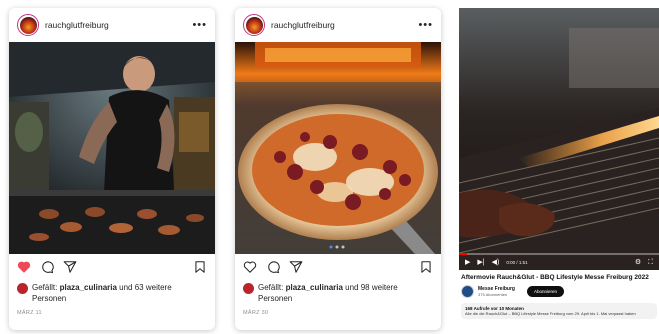 This screenshot has width=659, height=334. What do you see at coordinates (517, 262) in the screenshot?
I see `video-time: 0:00 / 1:51` at bounding box center [517, 262].